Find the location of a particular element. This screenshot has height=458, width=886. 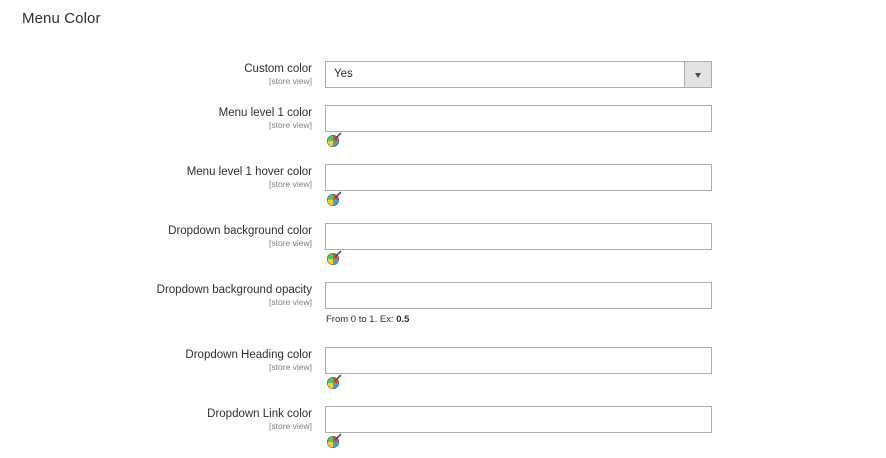

field-hint-text: From 0 to 1. Ex: is located at coordinates (360, 319).